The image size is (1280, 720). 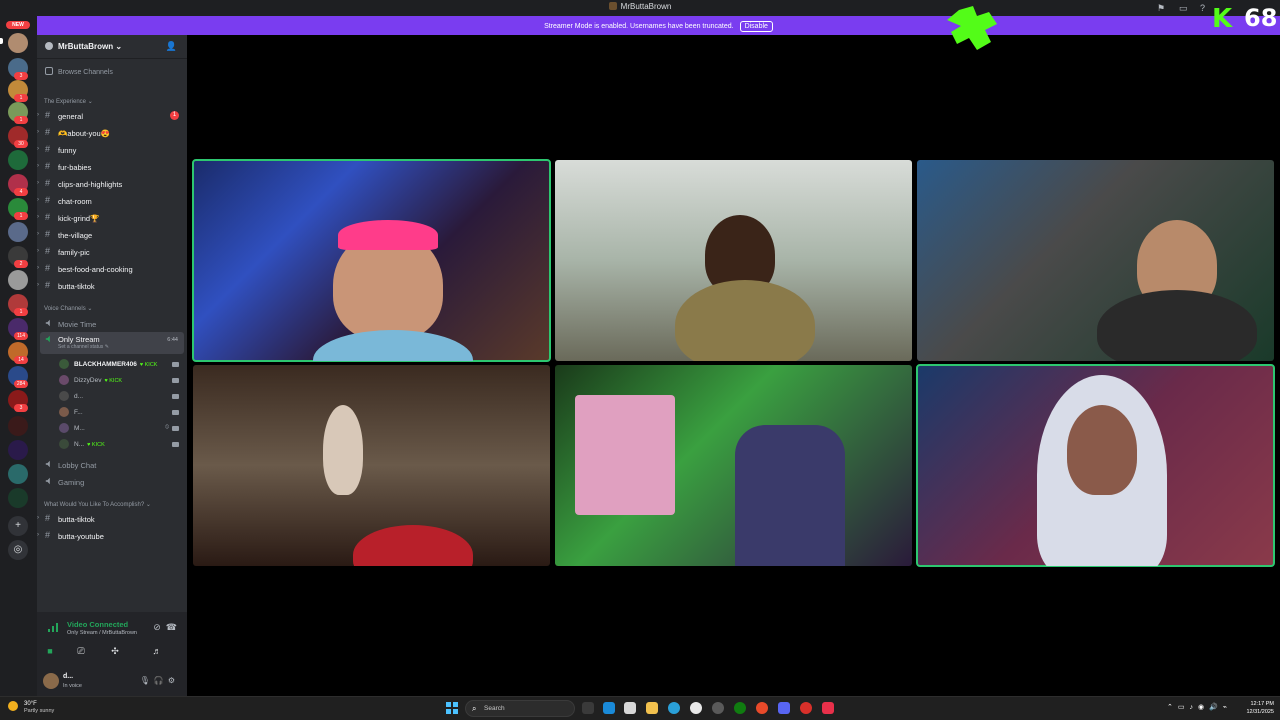 I want to click on discord-icon, so click(x=784, y=708).